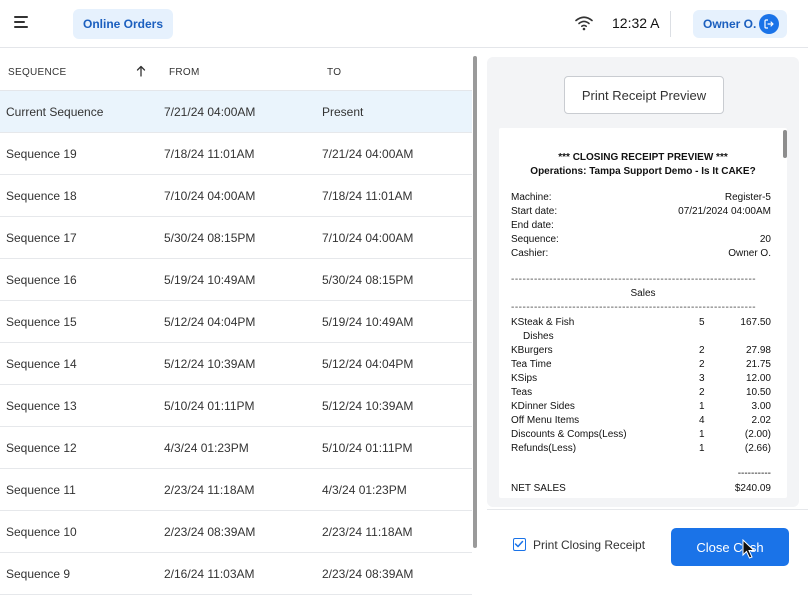 The image size is (808, 604). Describe the element at coordinates (758, 378) in the screenshot. I see `item-amount: 12.00` at that location.